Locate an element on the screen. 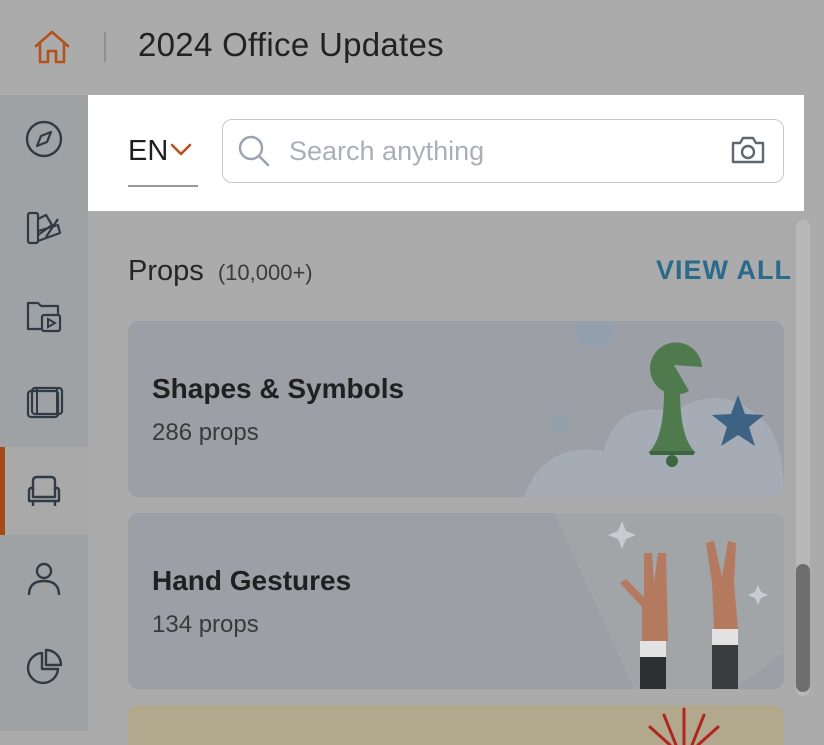  film-frames-icon is located at coordinates (45, 402).